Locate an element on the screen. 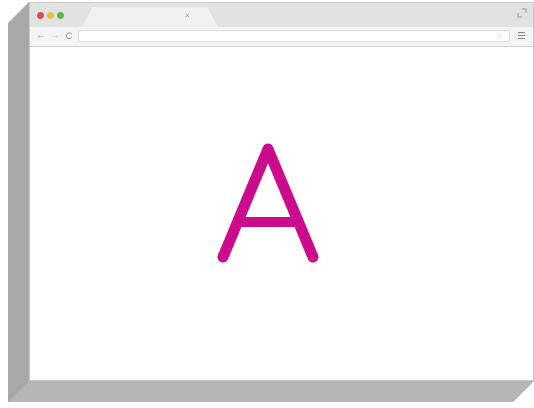 Image resolution: width=534 pixels, height=408 pixels. forward-button: → is located at coordinates (55, 36).